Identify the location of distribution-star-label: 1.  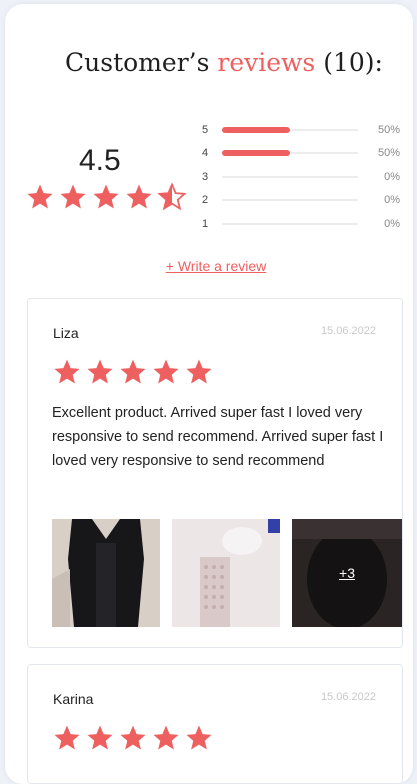
(205, 223).